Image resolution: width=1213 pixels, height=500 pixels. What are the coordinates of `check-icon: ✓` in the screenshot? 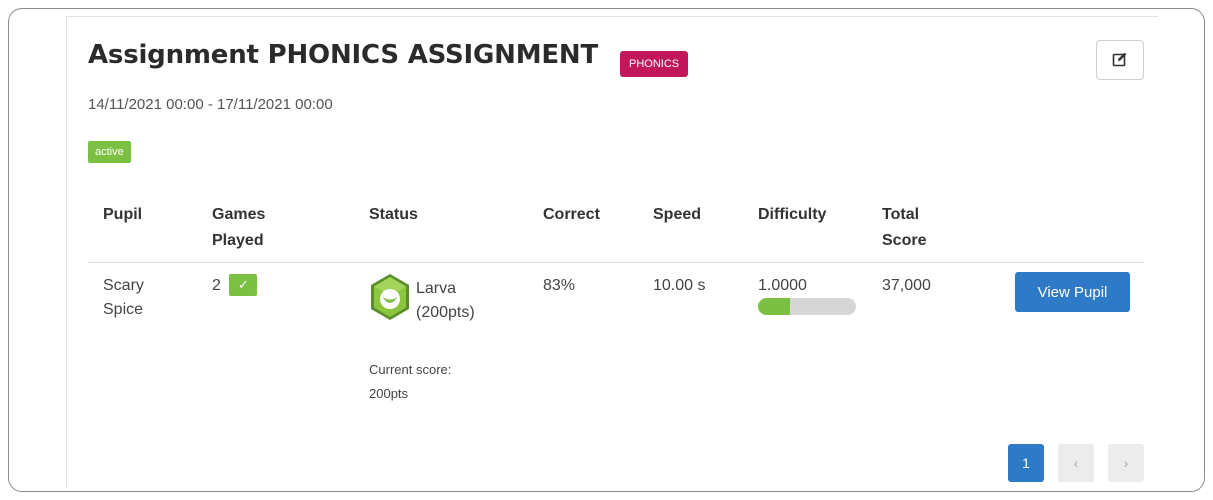 It's located at (243, 285).